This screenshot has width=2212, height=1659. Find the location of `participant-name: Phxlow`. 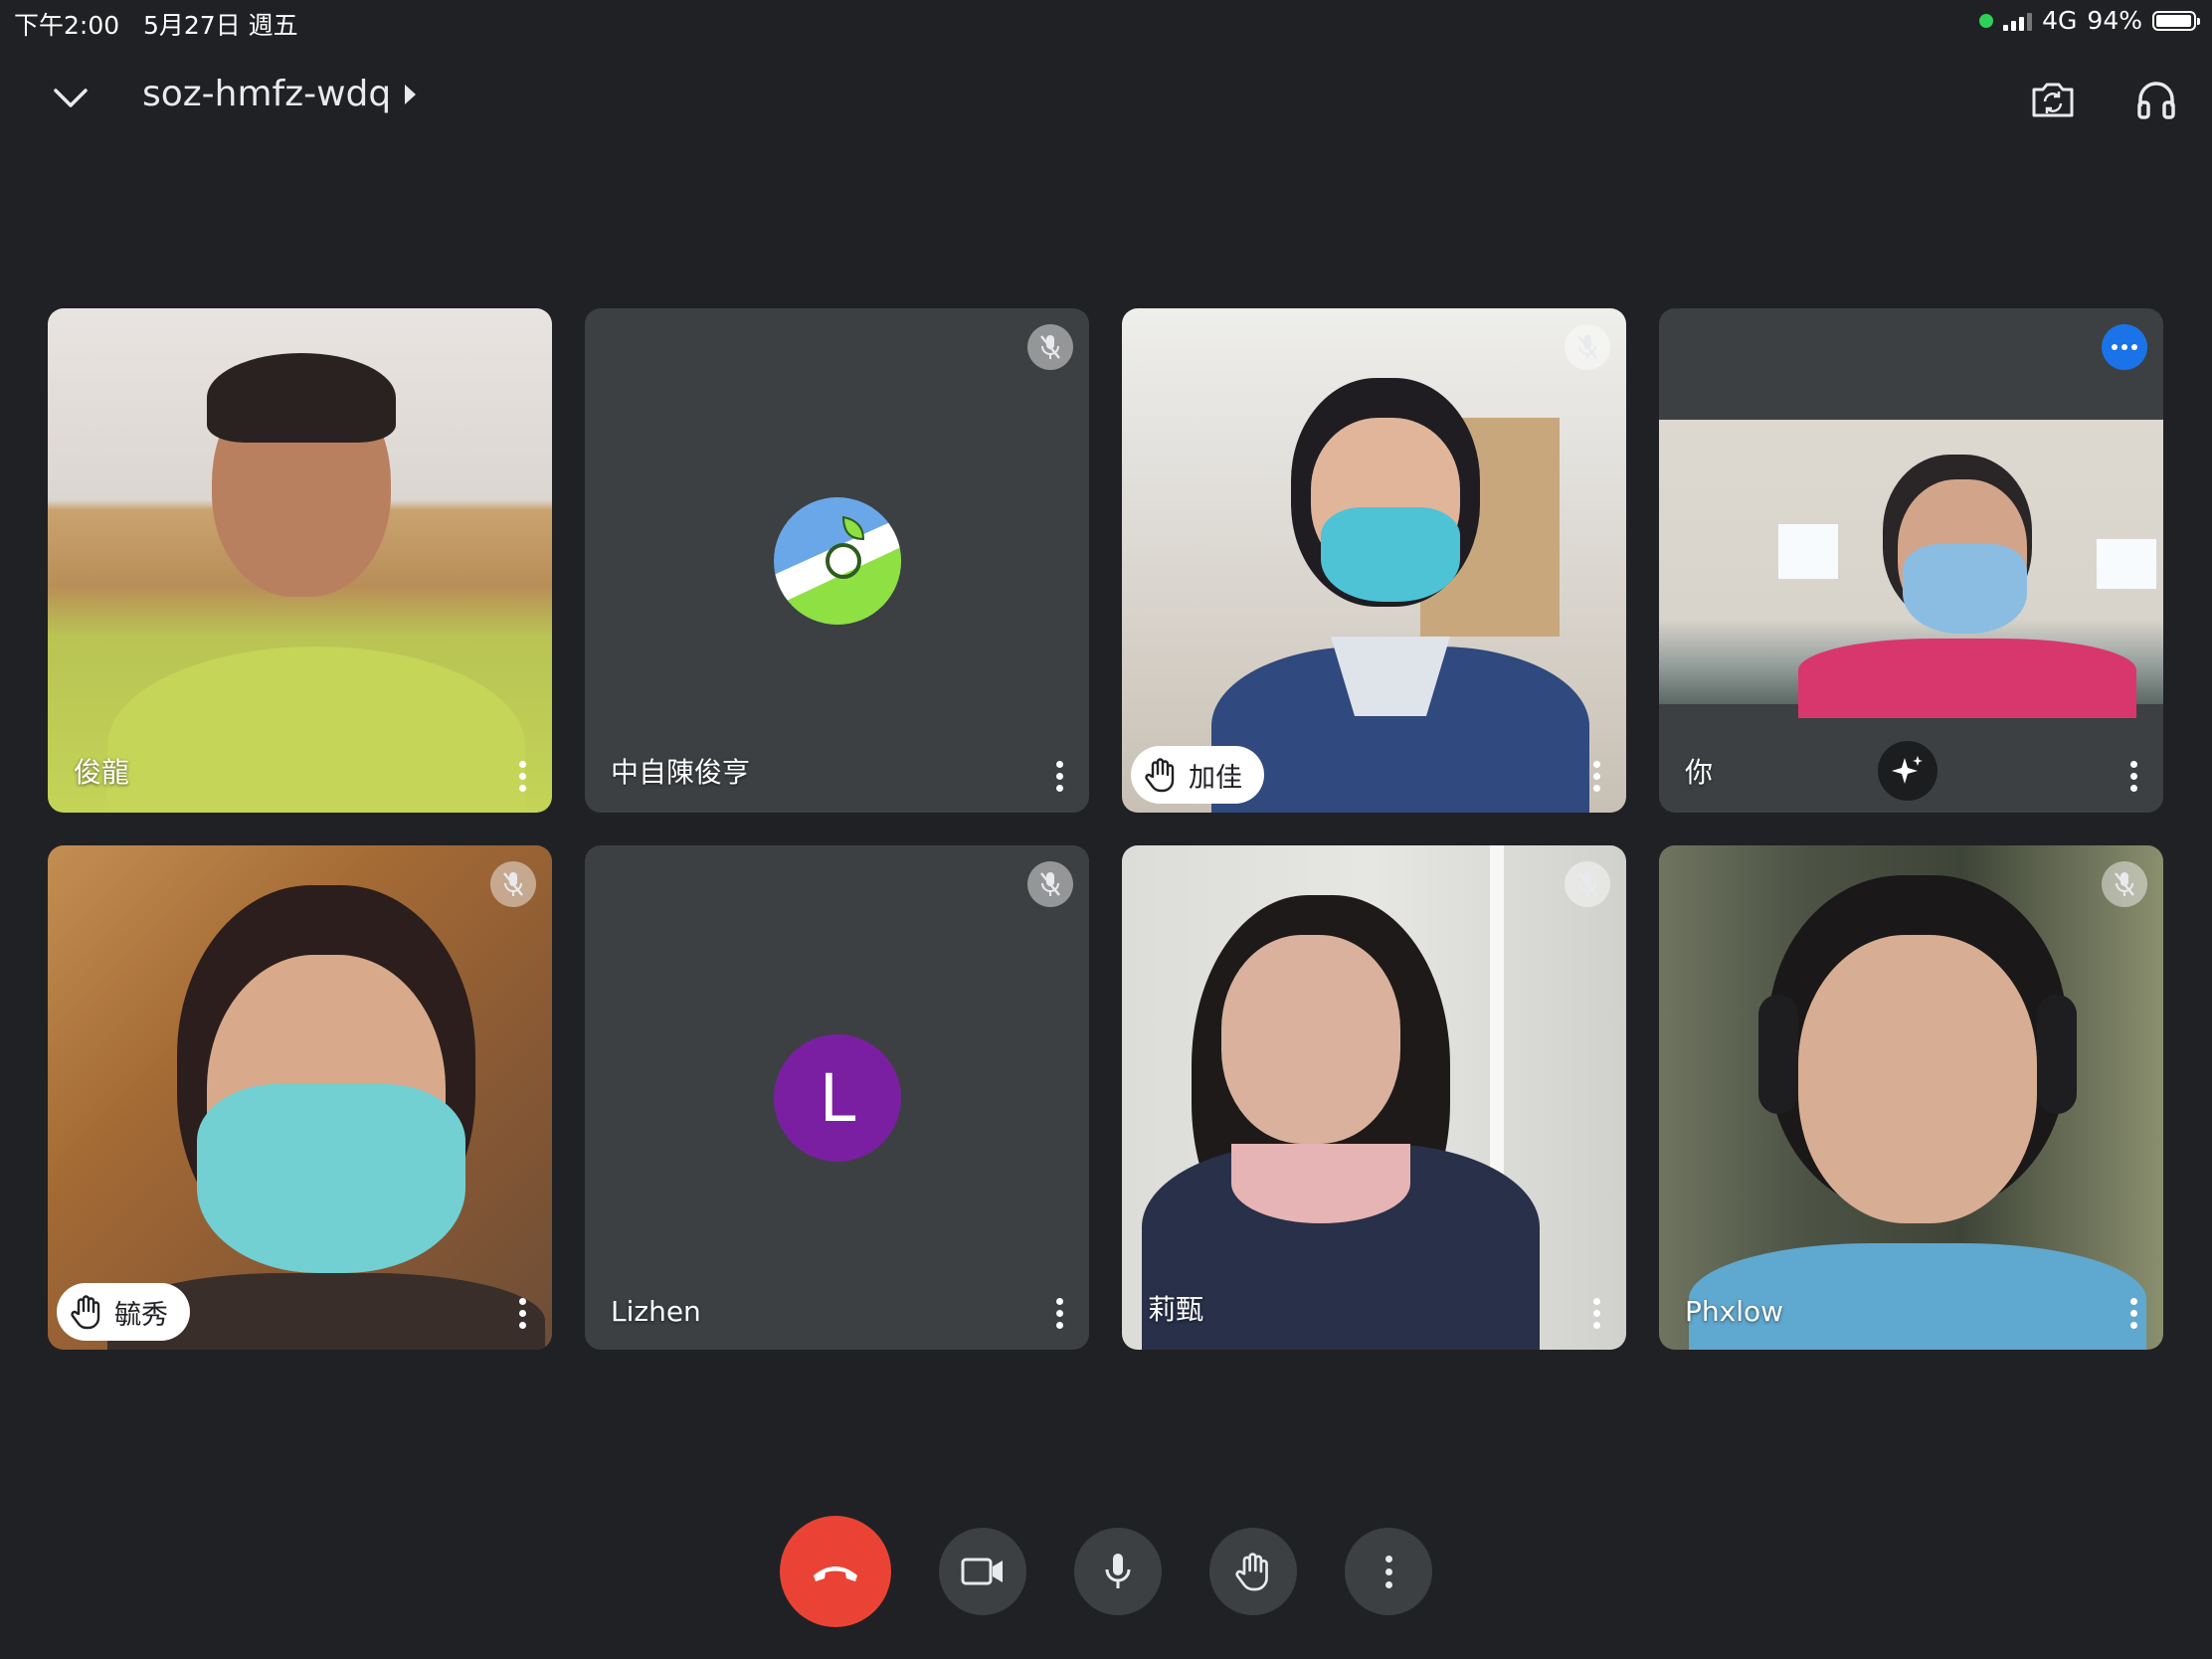

participant-name: Phxlow is located at coordinates (1734, 1311).